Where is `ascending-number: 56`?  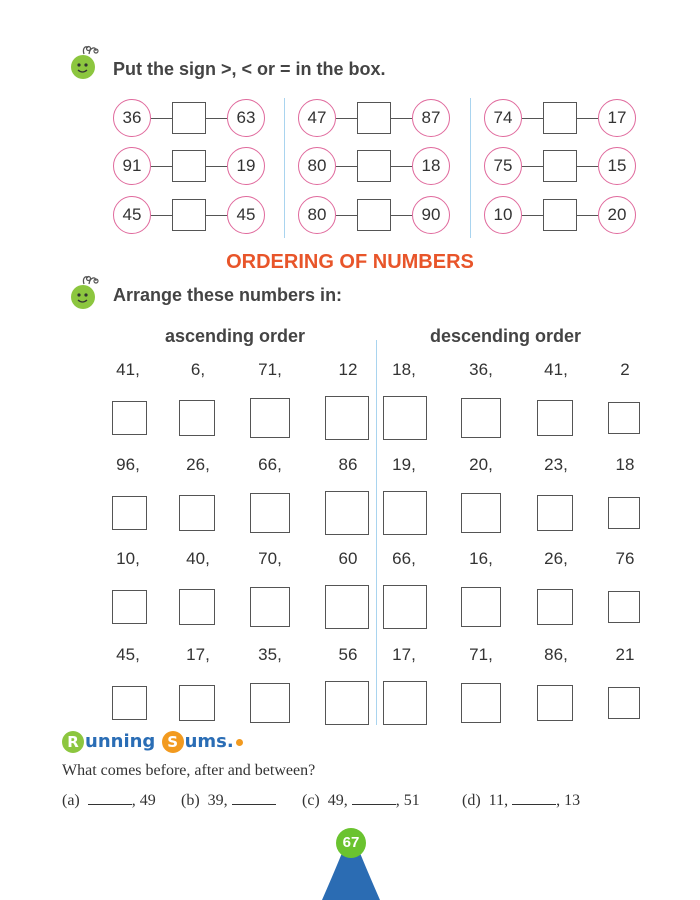
ascending-number: 56 is located at coordinates (348, 654).